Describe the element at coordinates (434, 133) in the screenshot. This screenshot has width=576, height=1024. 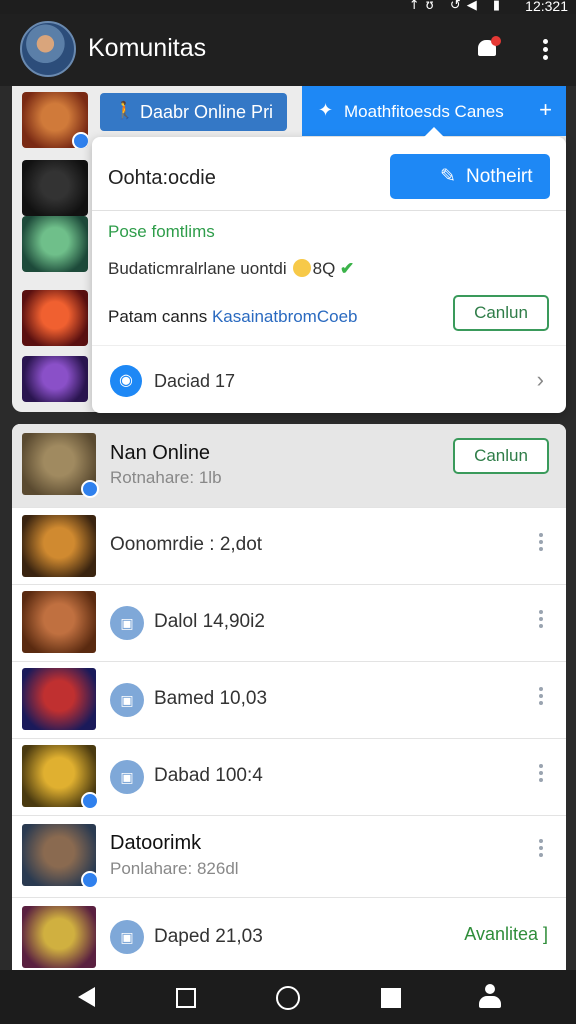
I see `popup-notch` at that location.